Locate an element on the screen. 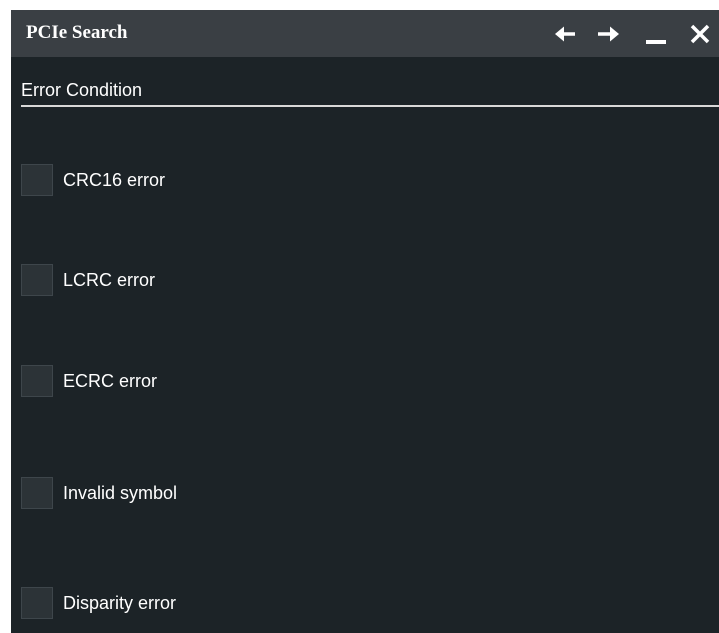 The image size is (719, 633). crc16-error-checkbox is located at coordinates (37, 180).